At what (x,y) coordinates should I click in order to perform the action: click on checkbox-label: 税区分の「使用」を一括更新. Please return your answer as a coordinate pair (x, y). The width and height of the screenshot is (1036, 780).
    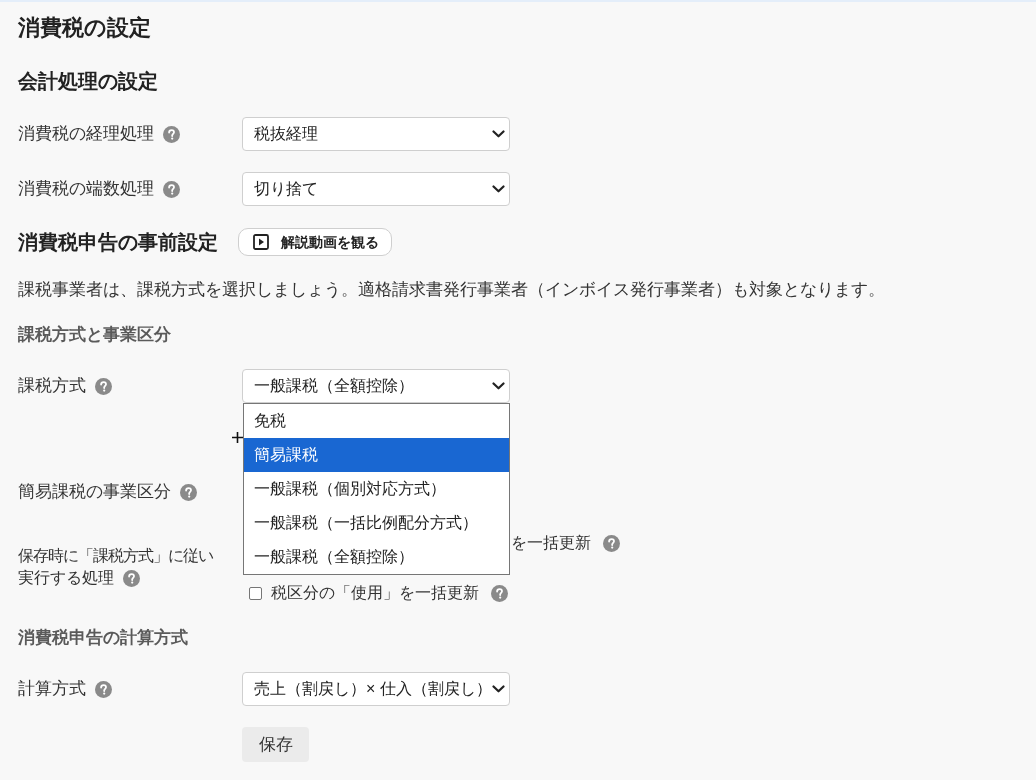
    Looking at the image, I should click on (375, 593).